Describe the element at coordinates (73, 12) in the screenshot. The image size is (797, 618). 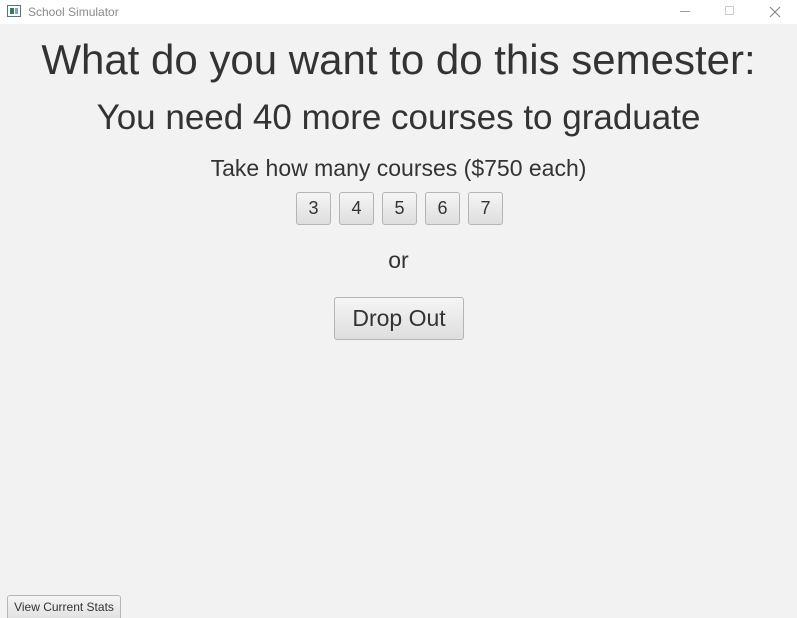
I see `window-title: School Simulator` at that location.